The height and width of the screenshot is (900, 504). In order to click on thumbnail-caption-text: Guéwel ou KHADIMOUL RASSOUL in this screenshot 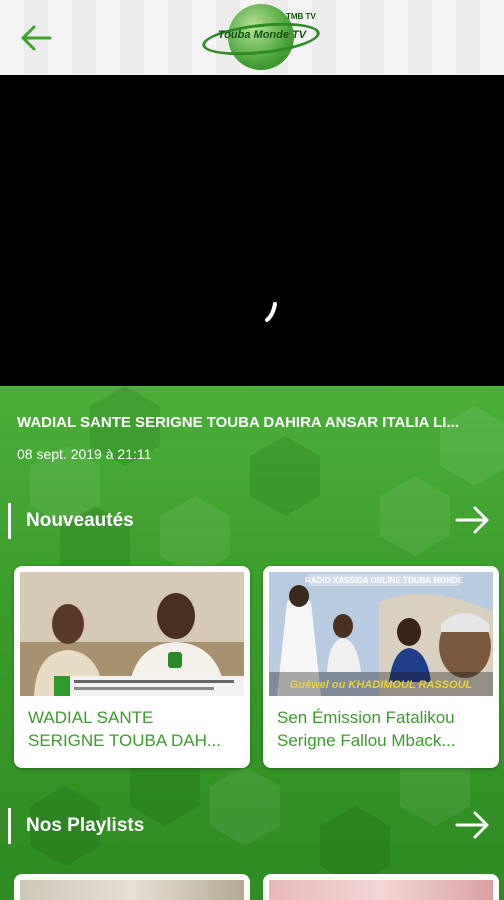, I will do `click(381, 685)`.